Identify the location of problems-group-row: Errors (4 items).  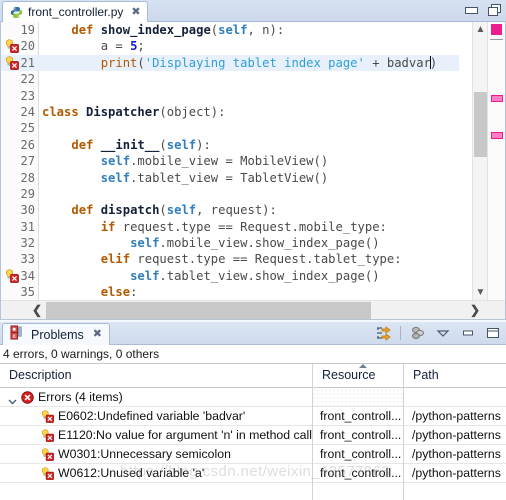
(253, 397).